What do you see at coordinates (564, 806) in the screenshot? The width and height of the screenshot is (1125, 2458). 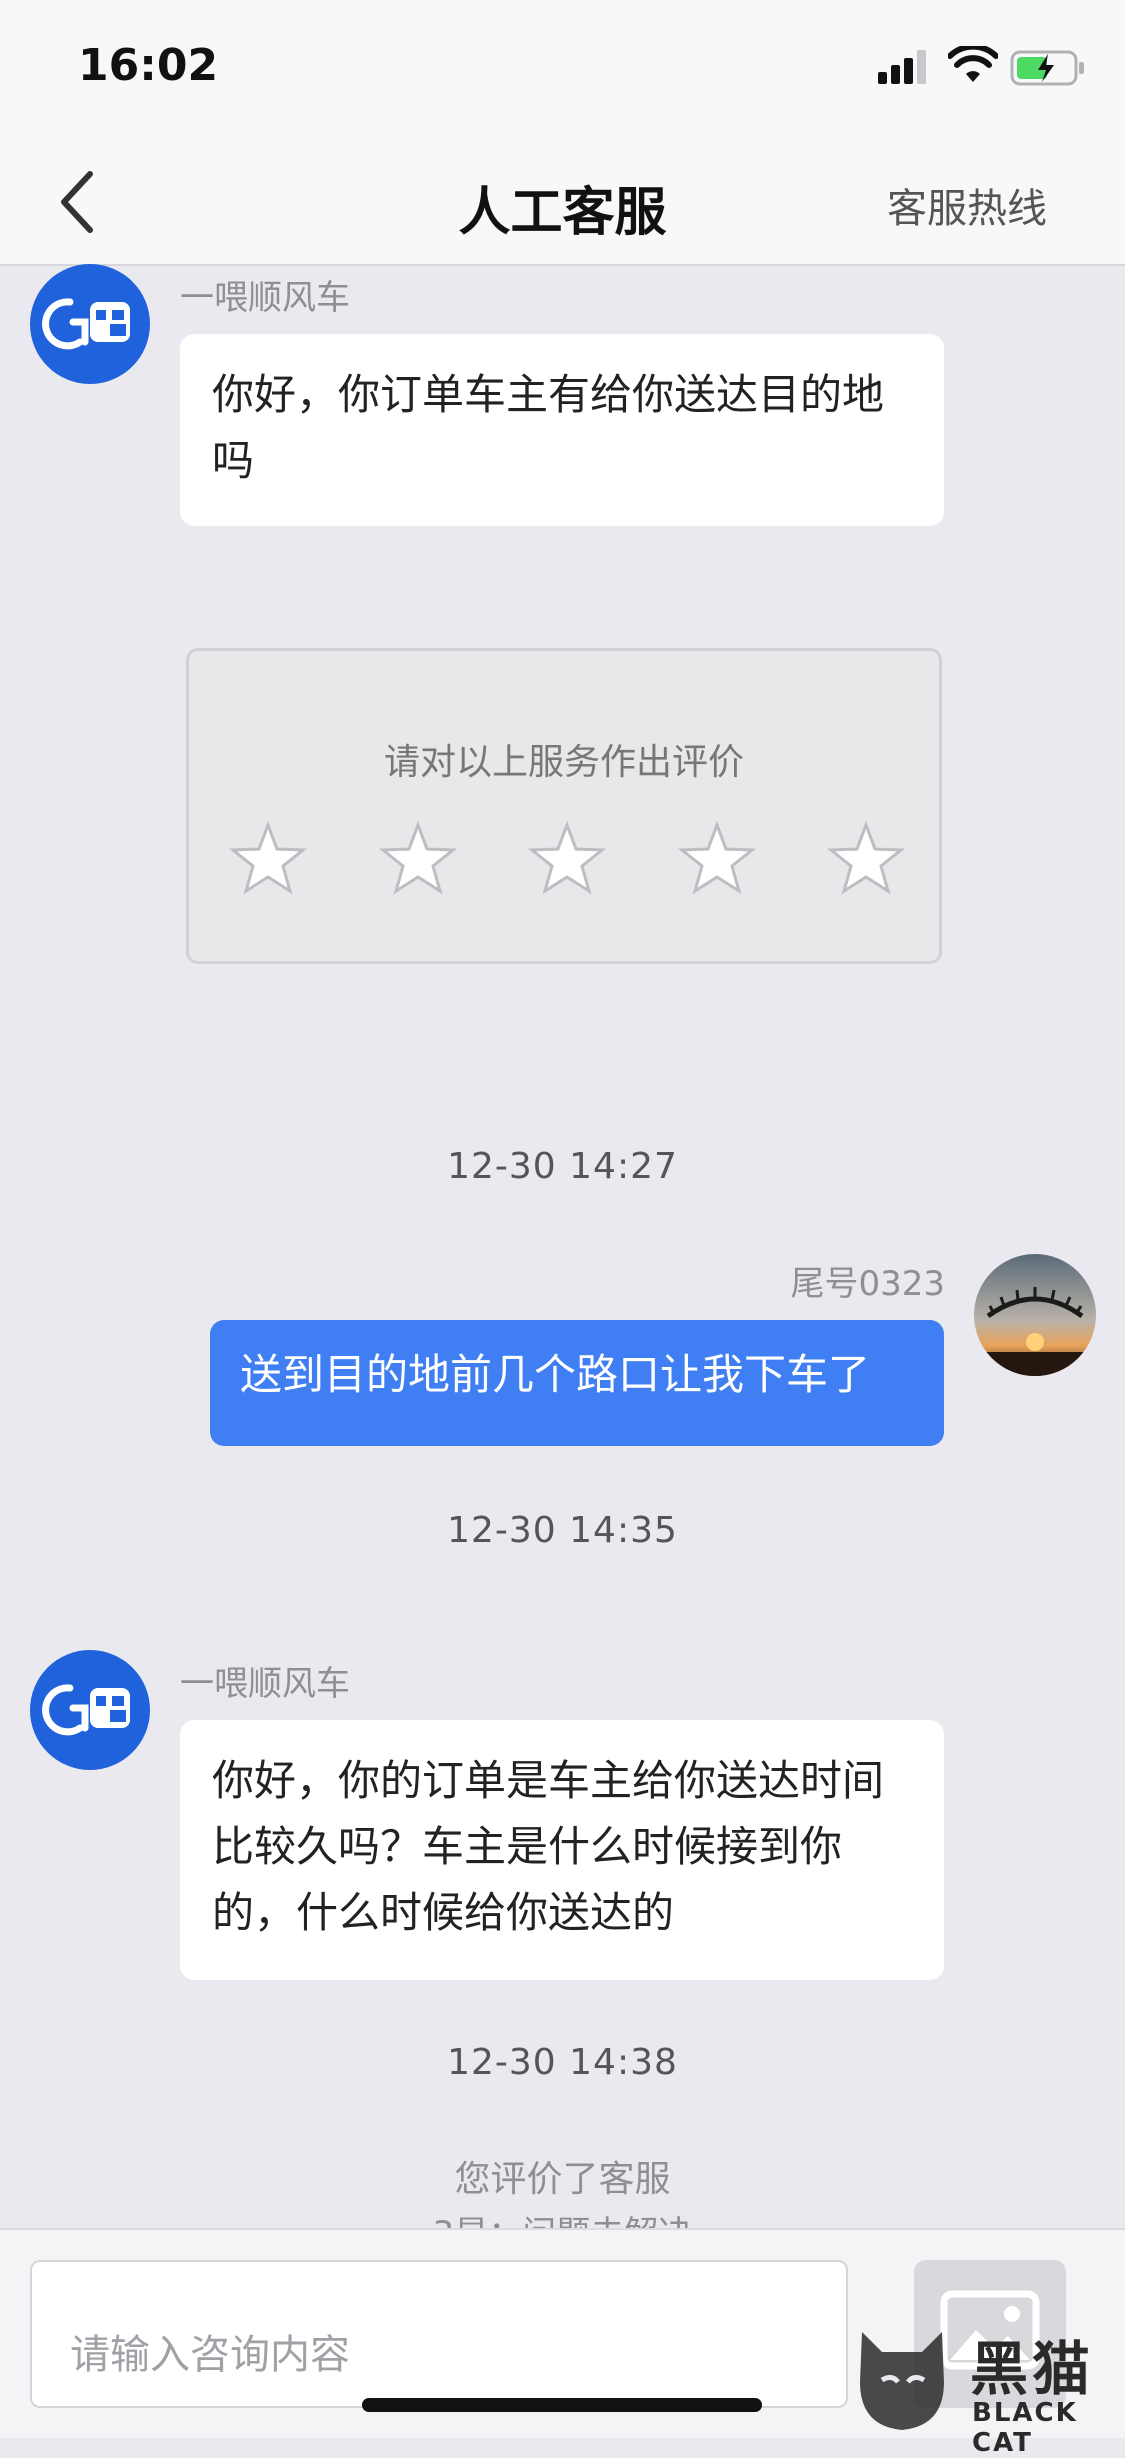 I see `rating-card: 请对以上服务作出评价` at bounding box center [564, 806].